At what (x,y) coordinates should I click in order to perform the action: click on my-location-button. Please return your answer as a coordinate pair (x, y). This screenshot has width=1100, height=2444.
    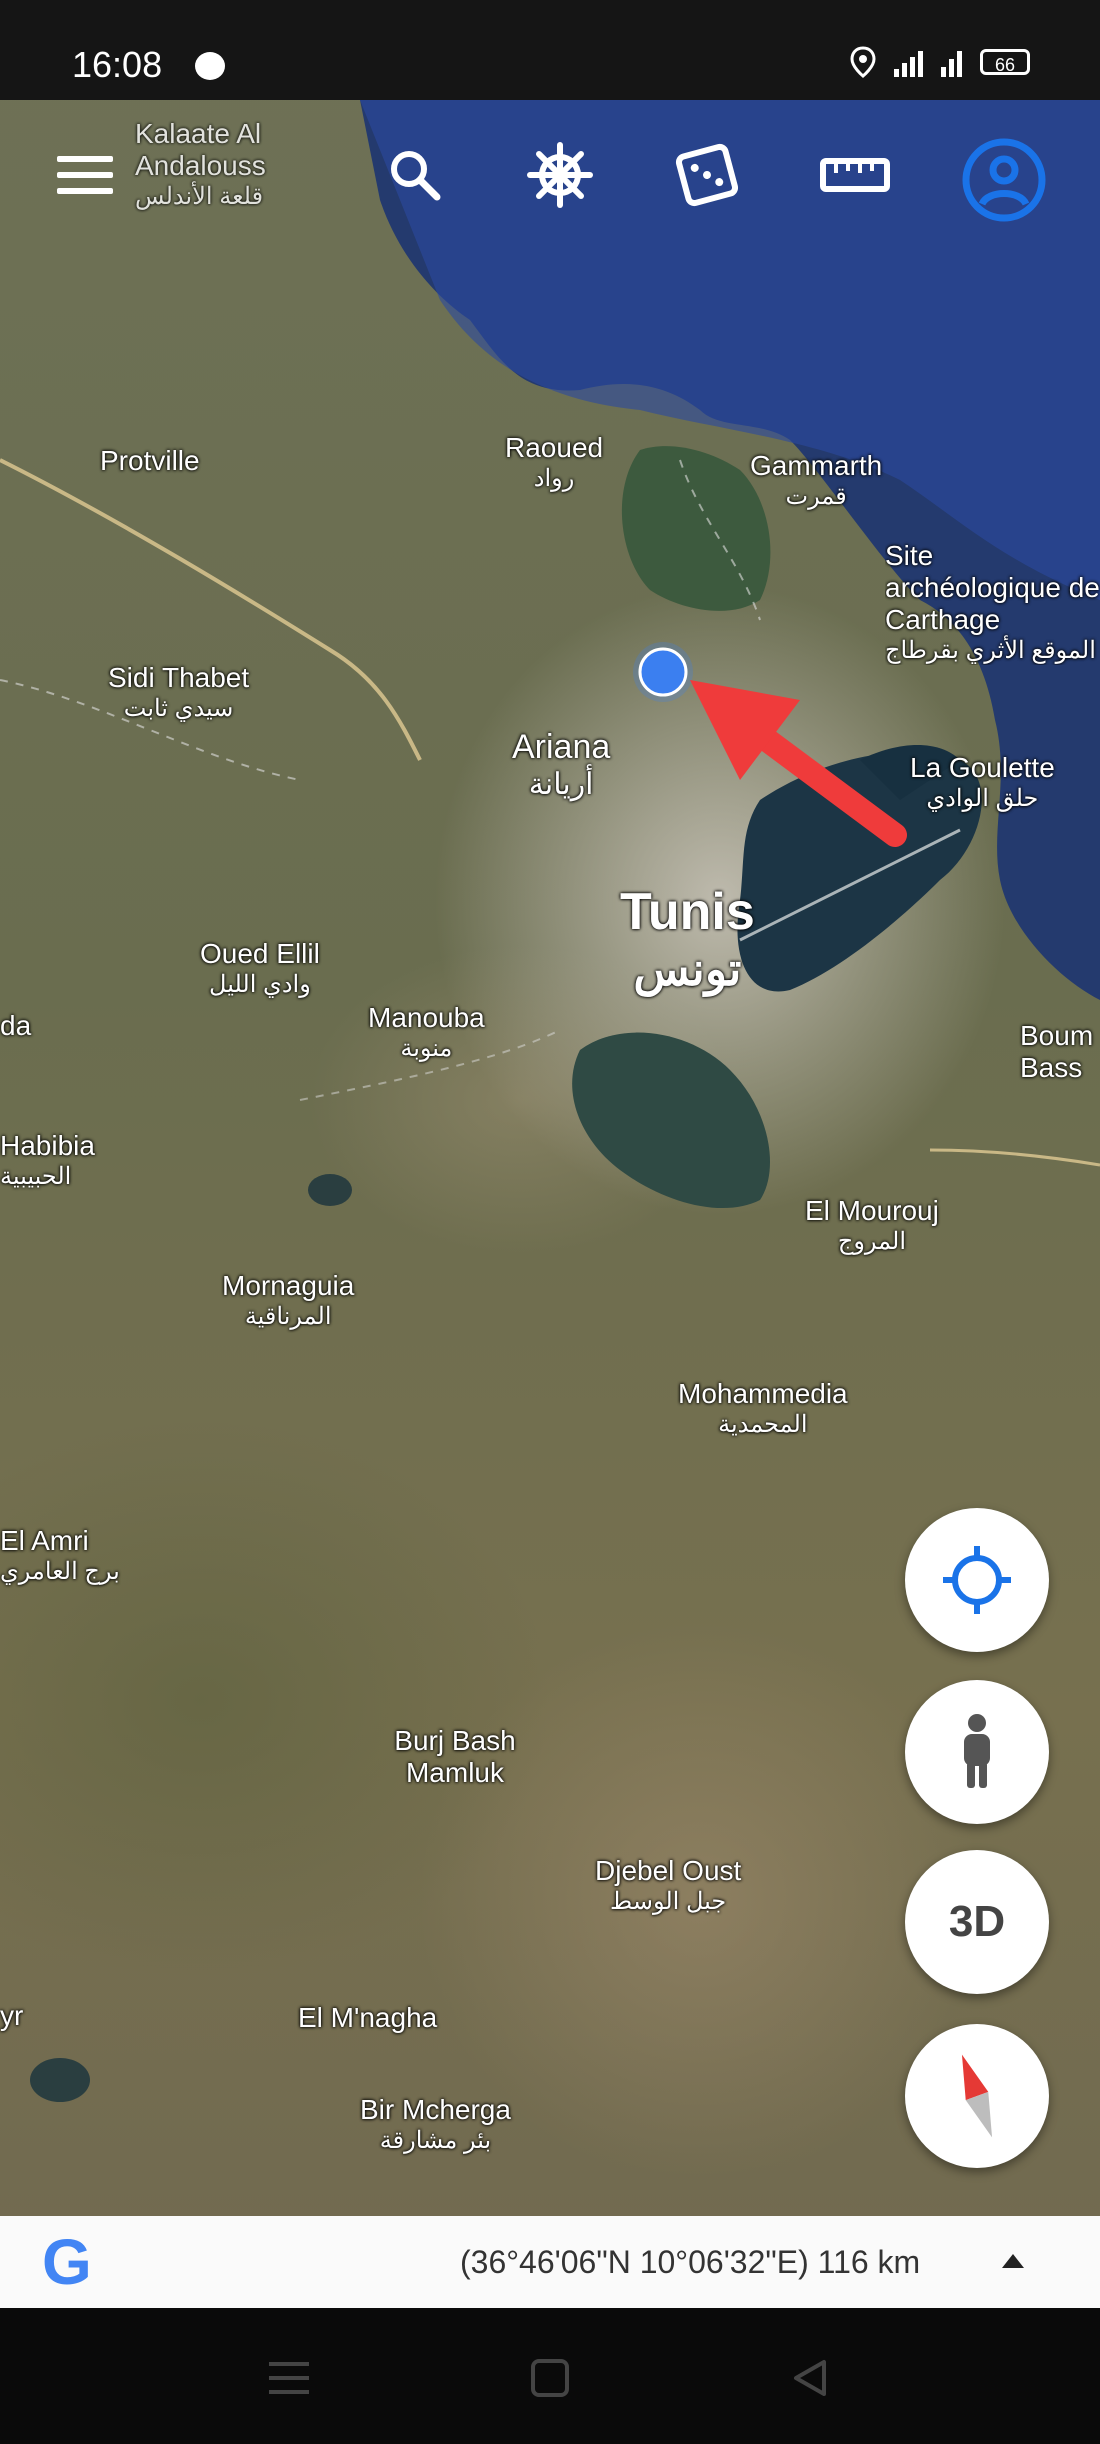
    Looking at the image, I should click on (977, 1580).